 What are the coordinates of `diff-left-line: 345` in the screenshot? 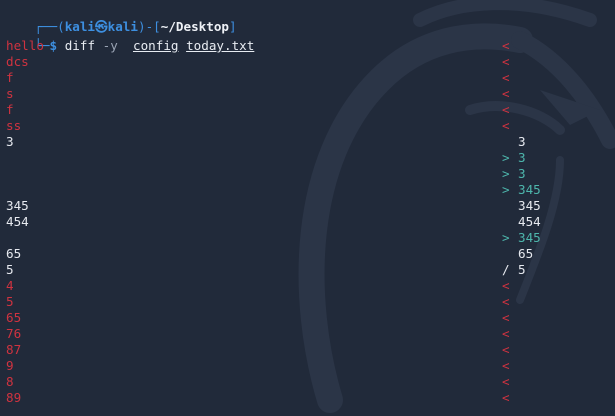 It's located at (17, 205).